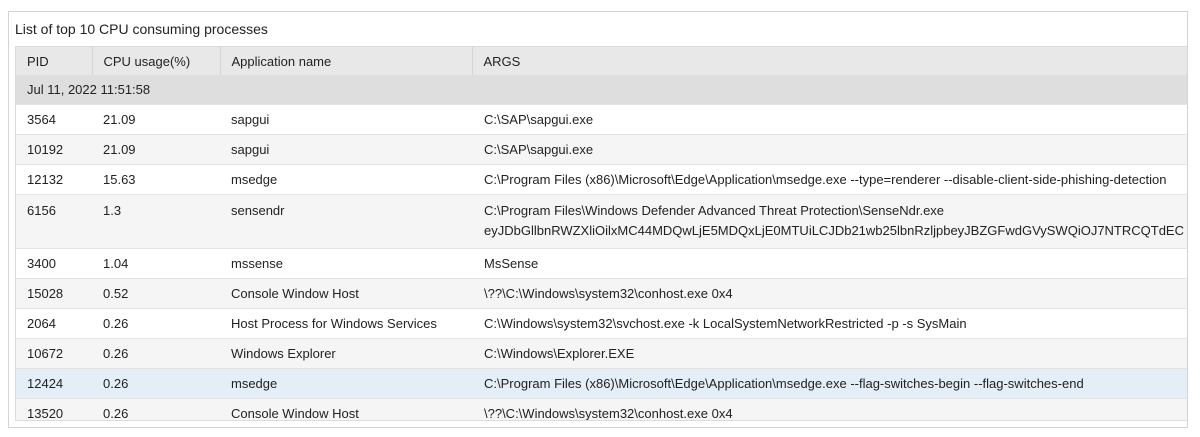 The width and height of the screenshot is (1200, 437). I want to click on table-row: 3400 1.04 mssense MsSense, so click(601, 263).